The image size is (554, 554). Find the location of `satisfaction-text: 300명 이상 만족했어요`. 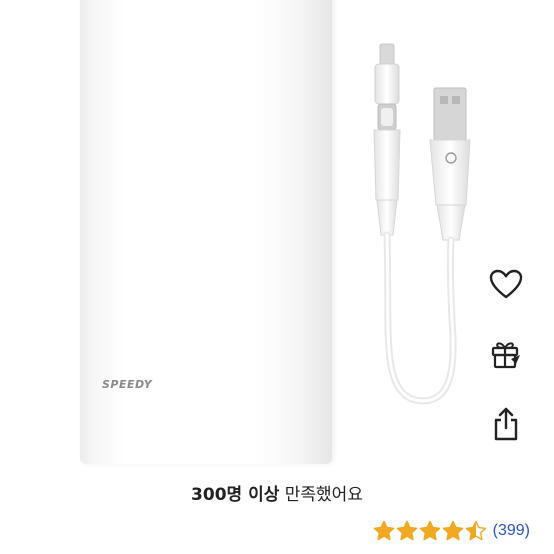

satisfaction-text: 300명 이상 만족했어요 is located at coordinates (277, 492).